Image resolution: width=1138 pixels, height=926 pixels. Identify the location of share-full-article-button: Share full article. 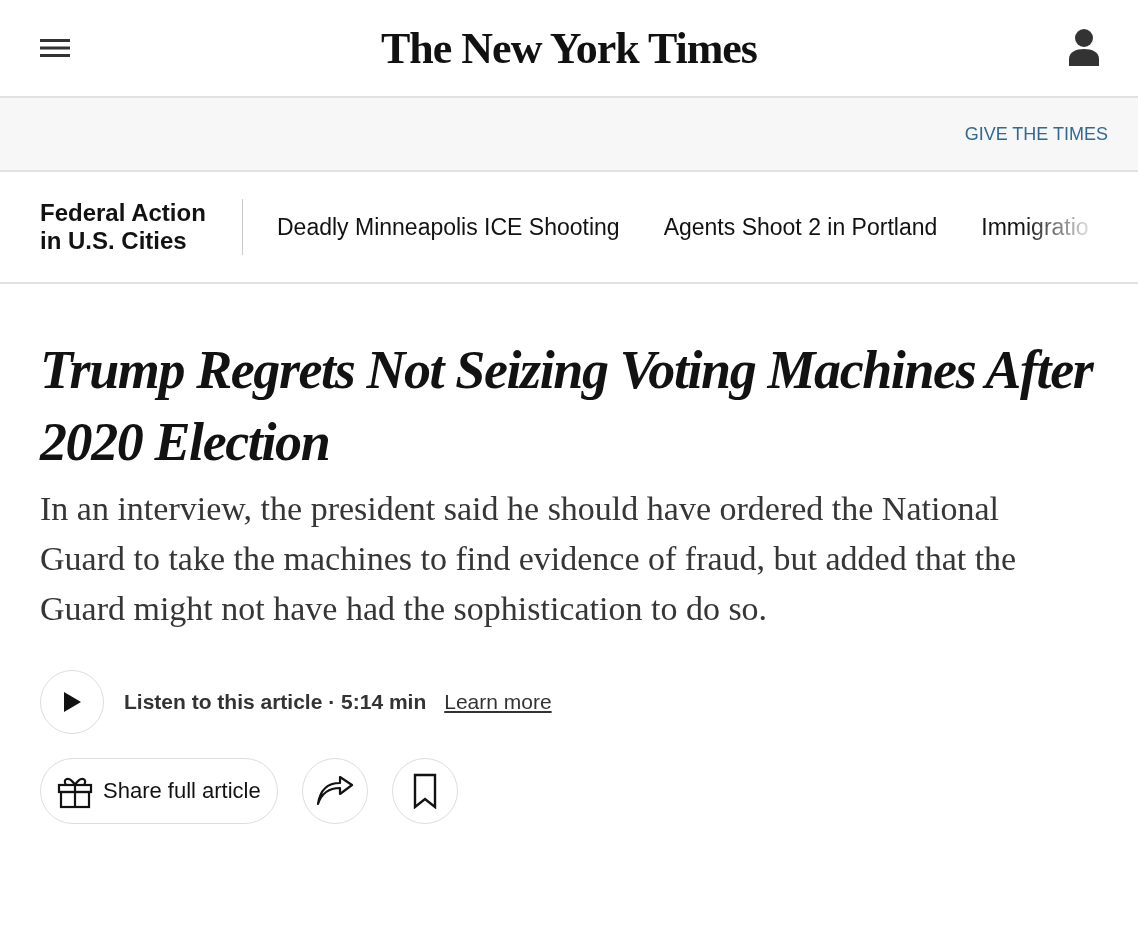
(159, 791).